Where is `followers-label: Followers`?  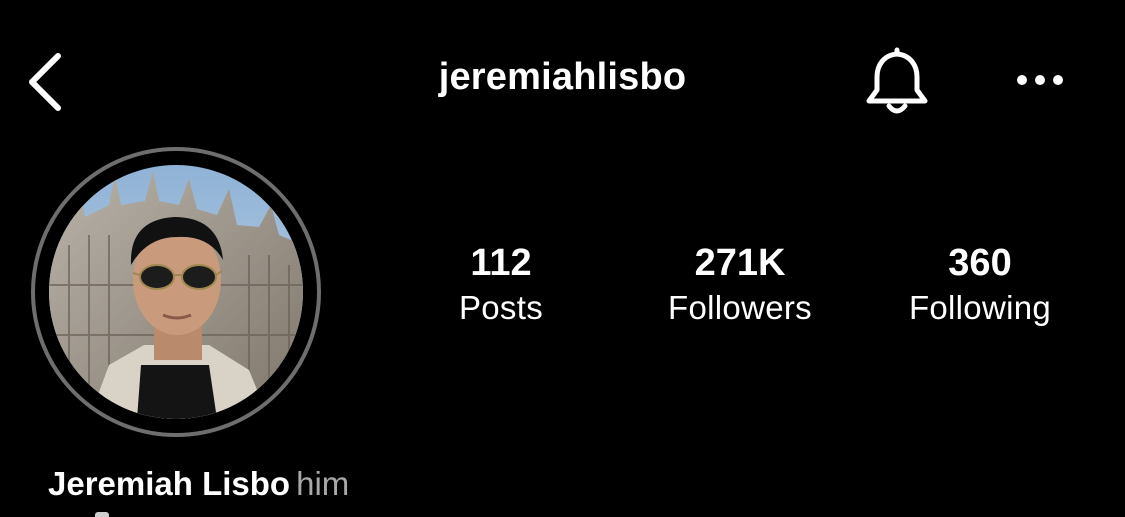 followers-label: Followers is located at coordinates (740, 307).